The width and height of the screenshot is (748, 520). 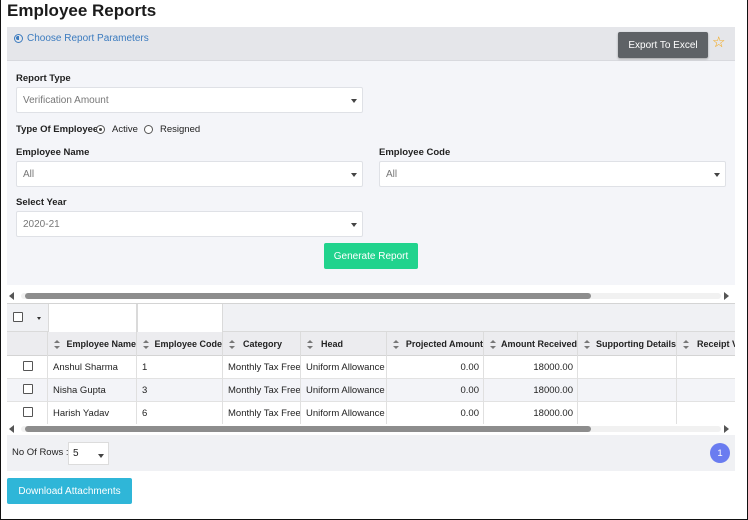 What do you see at coordinates (415, 152) in the screenshot?
I see `employee-code-label: Employee Code` at bounding box center [415, 152].